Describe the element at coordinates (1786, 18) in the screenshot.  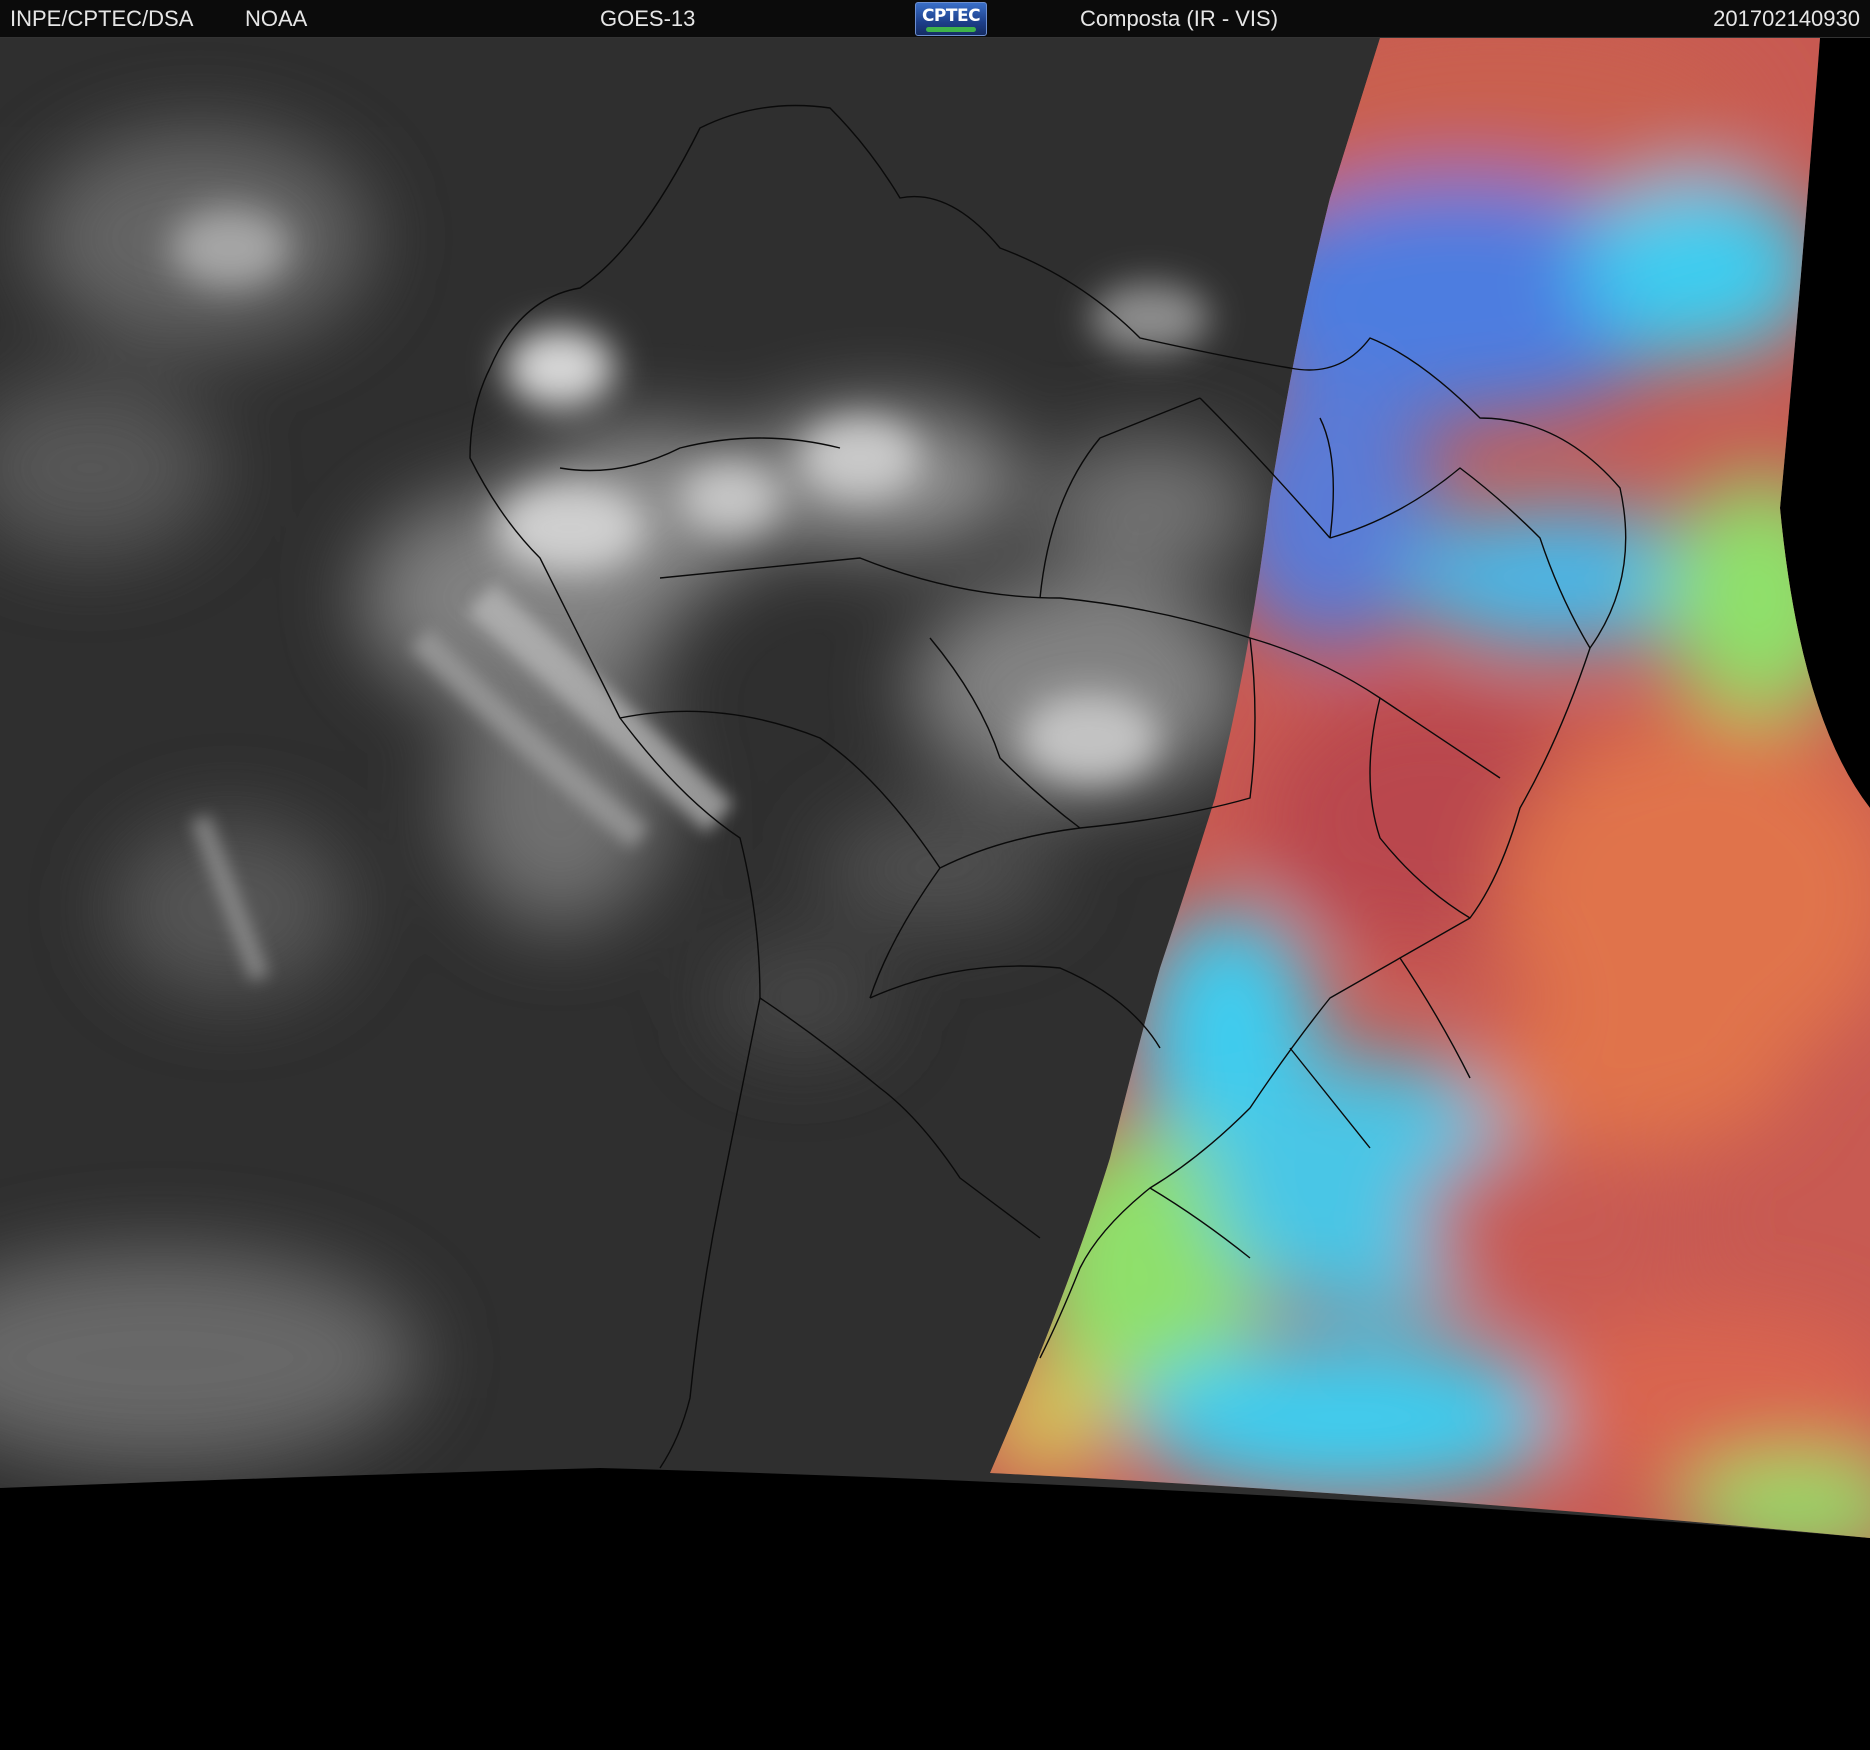
I see `timestamp-label: 201702140930` at that location.